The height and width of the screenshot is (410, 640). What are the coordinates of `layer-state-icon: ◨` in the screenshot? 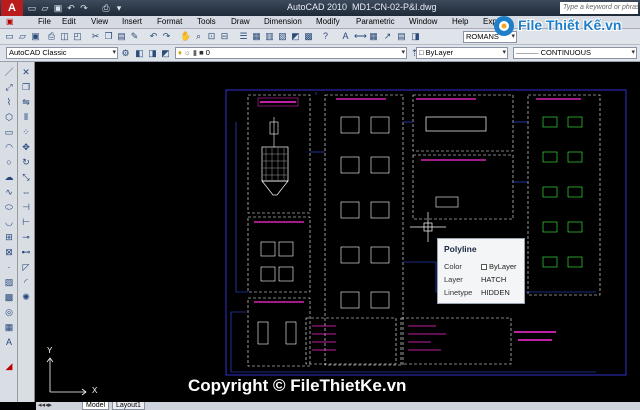 It's located at (415, 36).